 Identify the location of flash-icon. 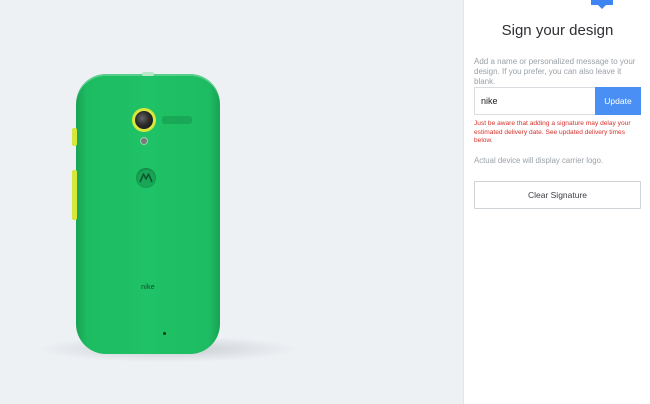
(144, 141).